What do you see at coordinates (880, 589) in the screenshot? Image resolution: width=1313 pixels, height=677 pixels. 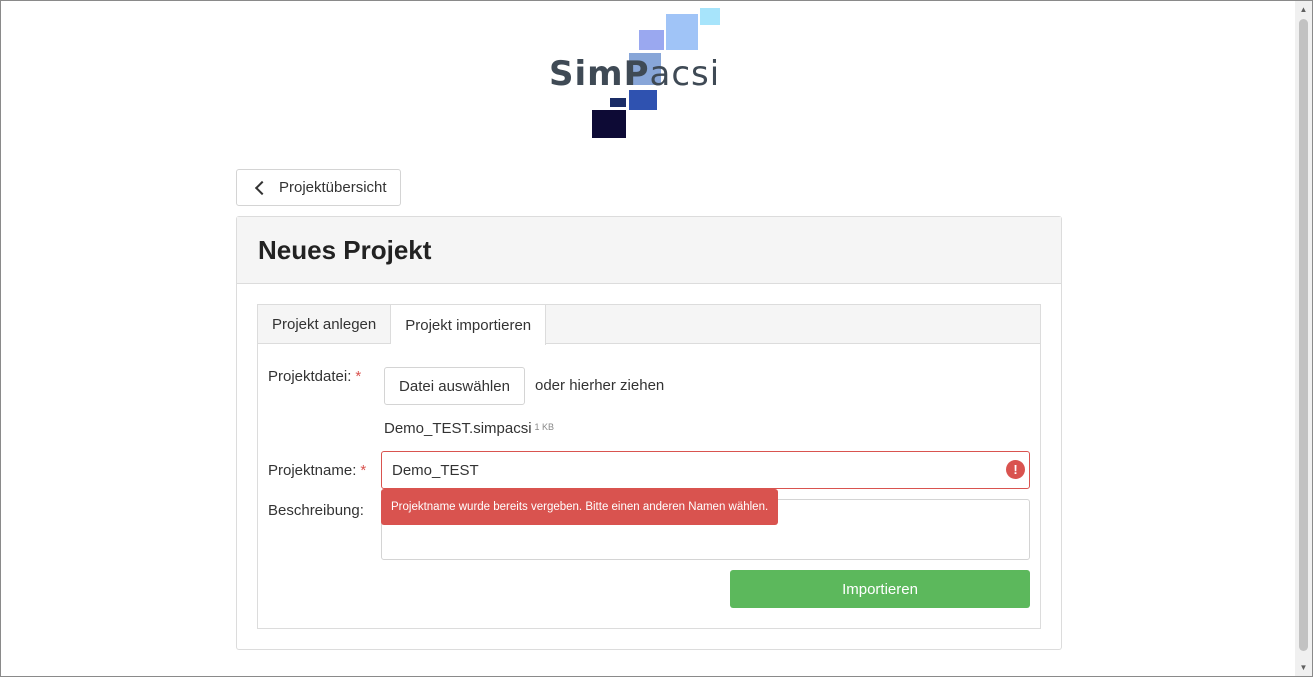 I see `import-button: Importieren` at bounding box center [880, 589].